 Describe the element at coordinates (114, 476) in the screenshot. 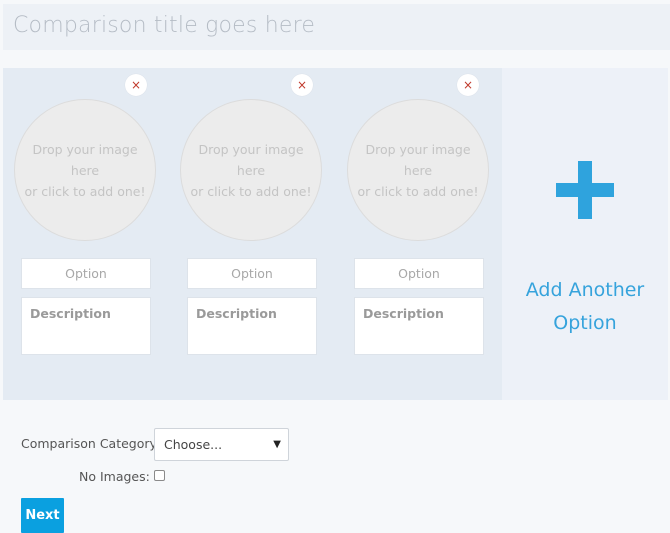

I see `no-images-label: No Images:` at that location.